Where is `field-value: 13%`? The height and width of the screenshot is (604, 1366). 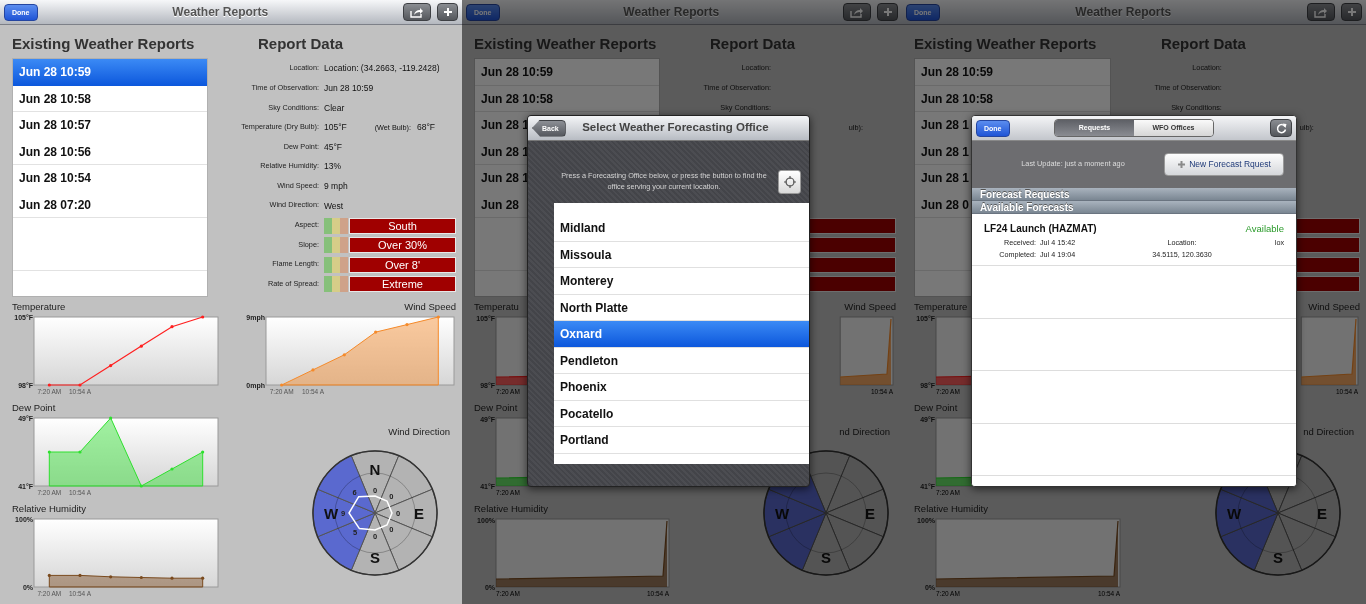 field-value: 13% is located at coordinates (332, 167).